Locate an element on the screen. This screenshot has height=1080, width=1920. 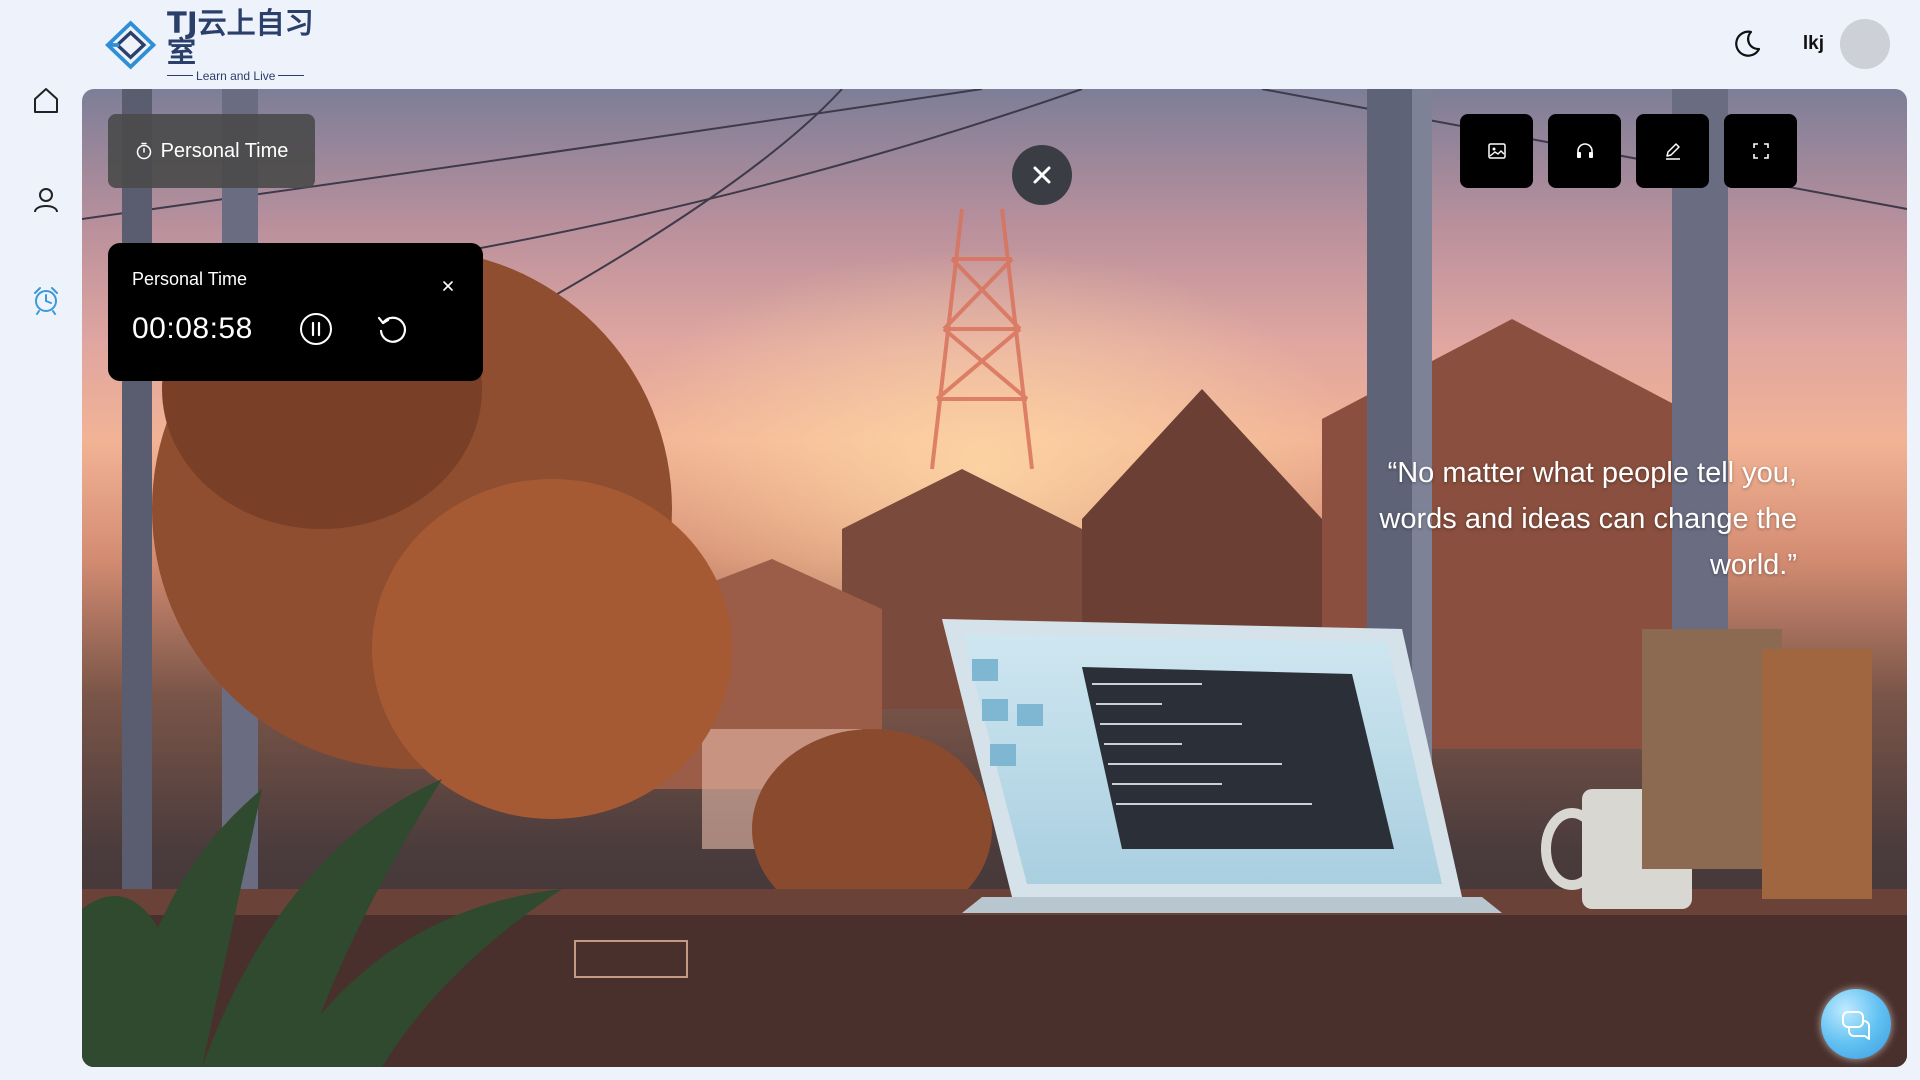
home-icon is located at coordinates (46, 100).